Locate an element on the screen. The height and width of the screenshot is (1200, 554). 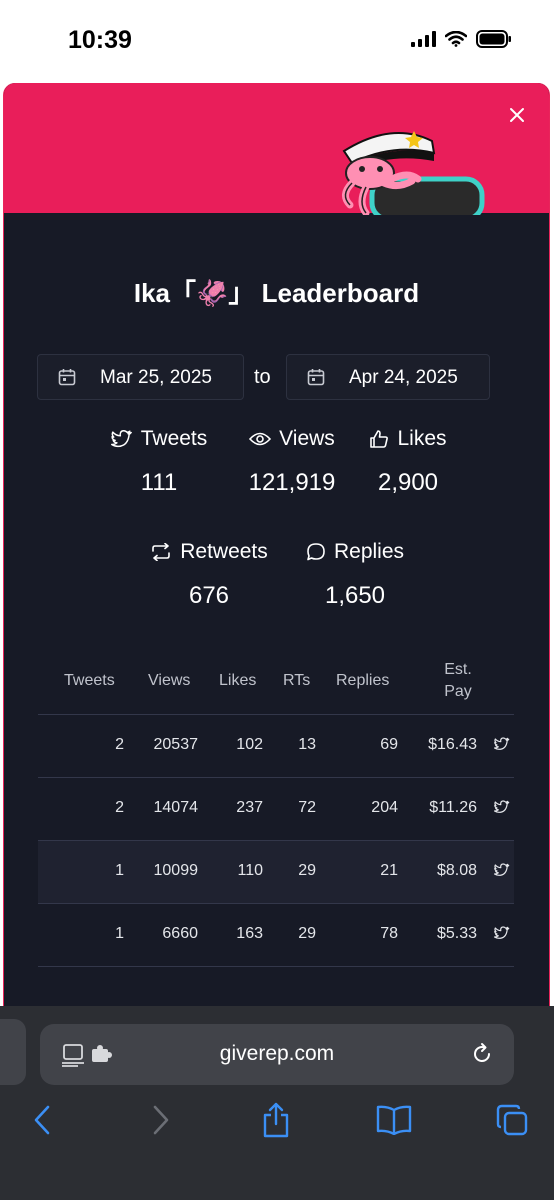
col-replies: Replies is located at coordinates (362, 681).